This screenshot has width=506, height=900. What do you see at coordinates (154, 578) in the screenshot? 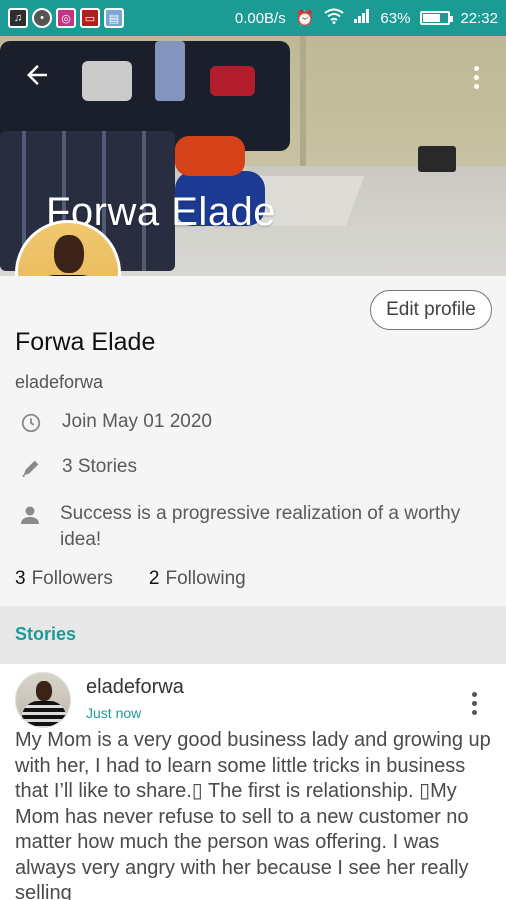
I see `following-count: 2` at bounding box center [154, 578].